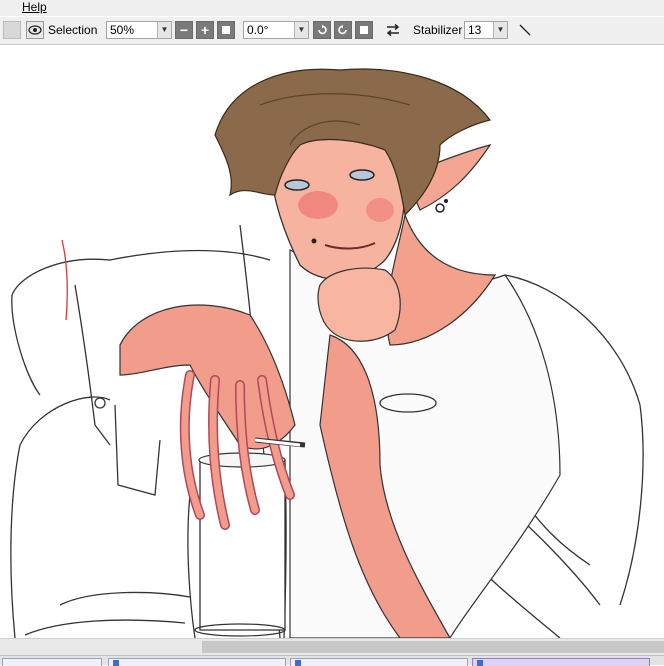 This screenshot has height=666, width=664. Describe the element at coordinates (73, 30) in the screenshot. I see `selection-label: Selection` at that location.